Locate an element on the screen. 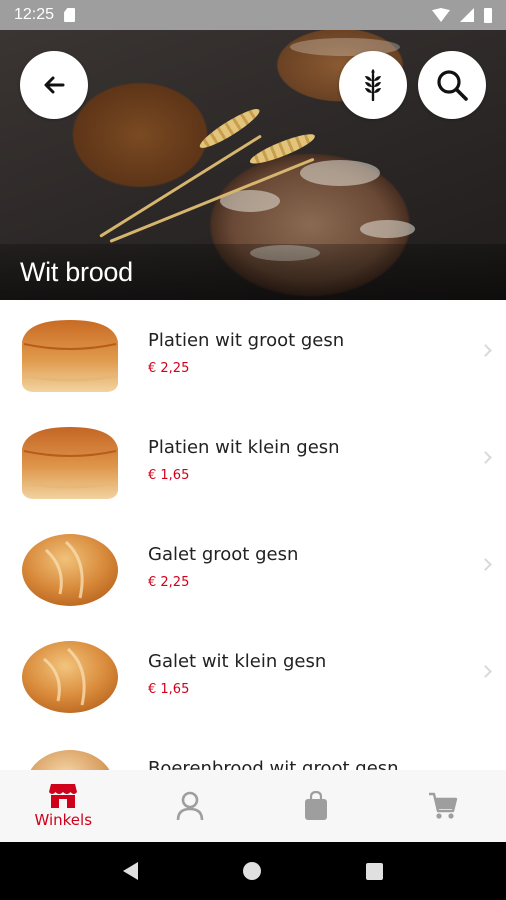 This screenshot has width=506, height=900. product-name: Galet groot gesn is located at coordinates (223, 554).